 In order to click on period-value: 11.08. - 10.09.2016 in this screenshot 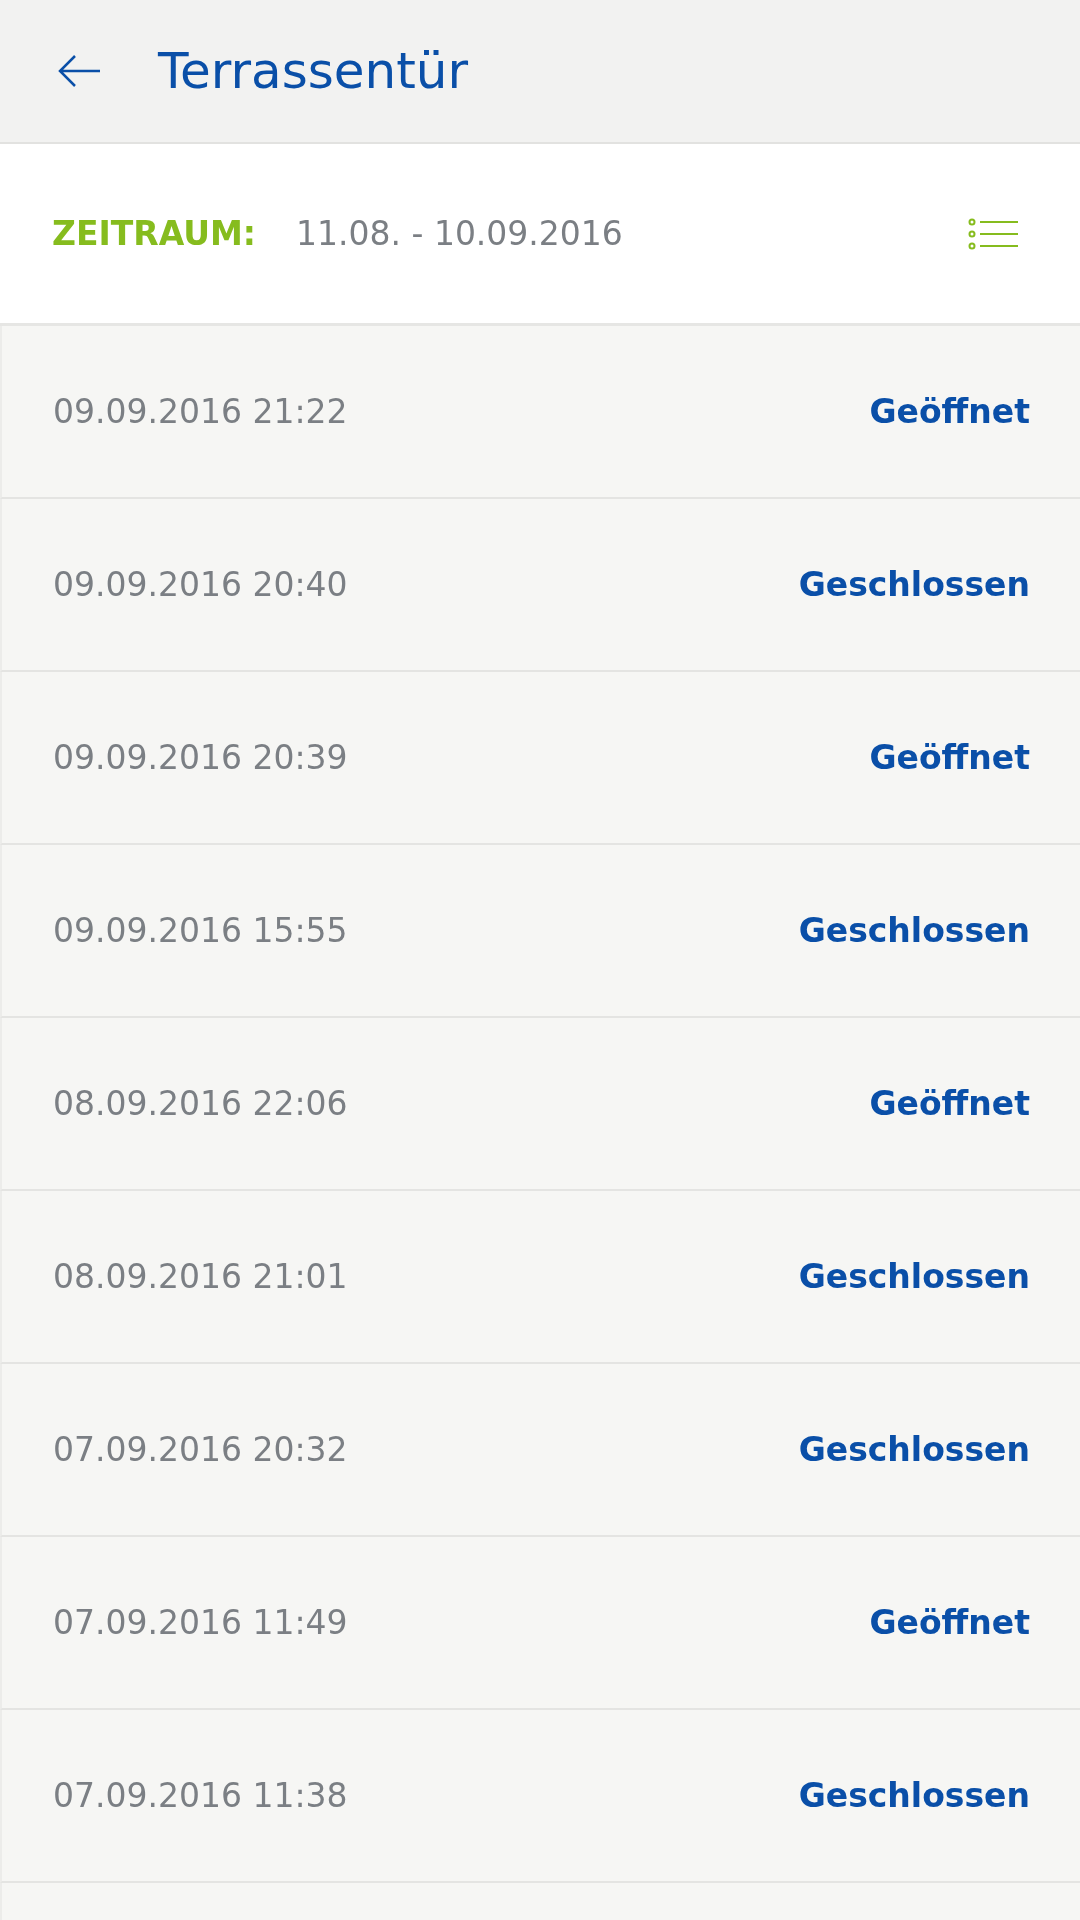, I will do `click(460, 233)`.